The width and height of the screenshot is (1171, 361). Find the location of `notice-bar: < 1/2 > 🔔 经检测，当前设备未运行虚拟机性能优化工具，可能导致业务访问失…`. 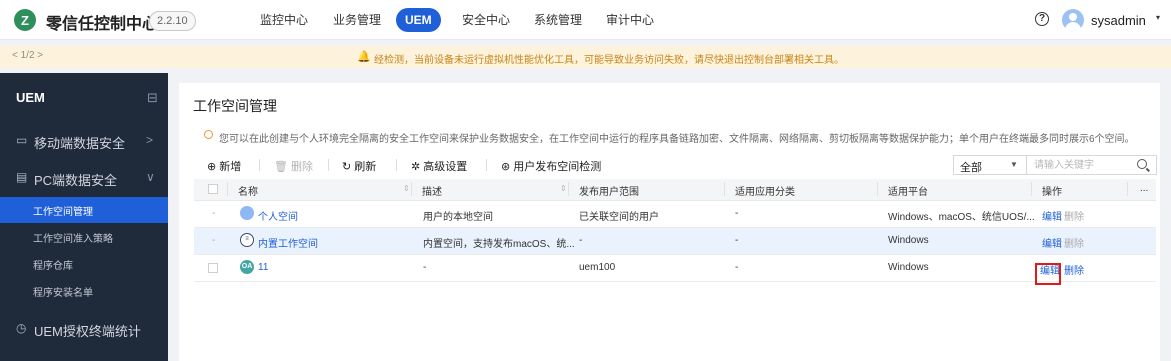

notice-bar: < 1/2 > 🔔 经检测，当前设备未运行虚拟机性能优化工具，可能导致业务访问失… is located at coordinates (585, 57).